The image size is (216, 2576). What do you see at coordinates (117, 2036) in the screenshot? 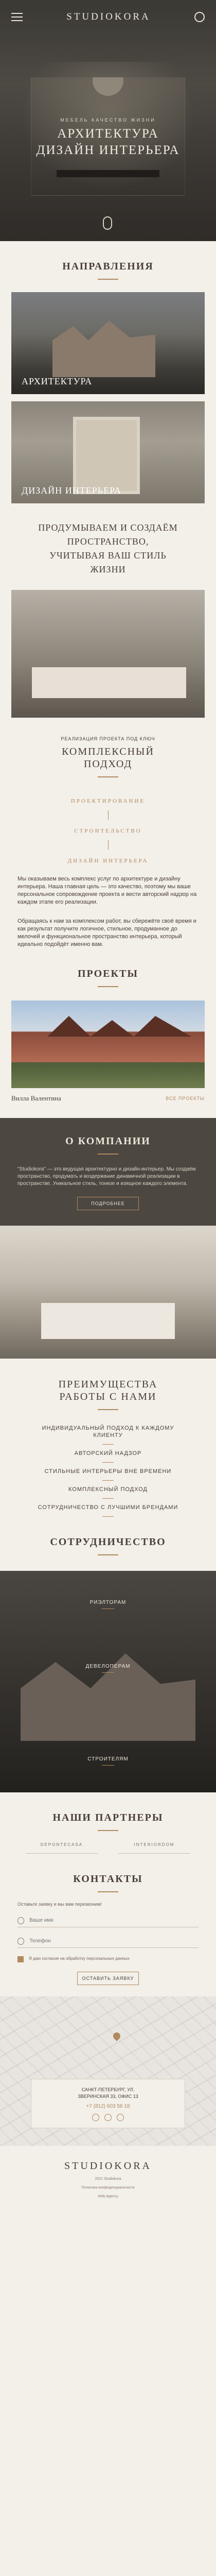
I see `map-pin-icon` at bounding box center [117, 2036].